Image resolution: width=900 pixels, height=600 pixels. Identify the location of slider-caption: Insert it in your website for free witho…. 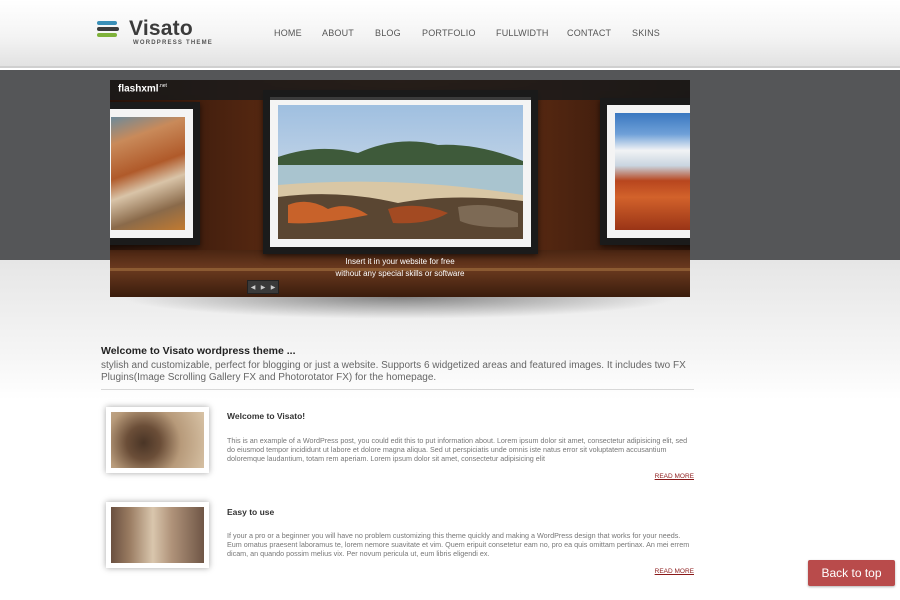
(400, 267).